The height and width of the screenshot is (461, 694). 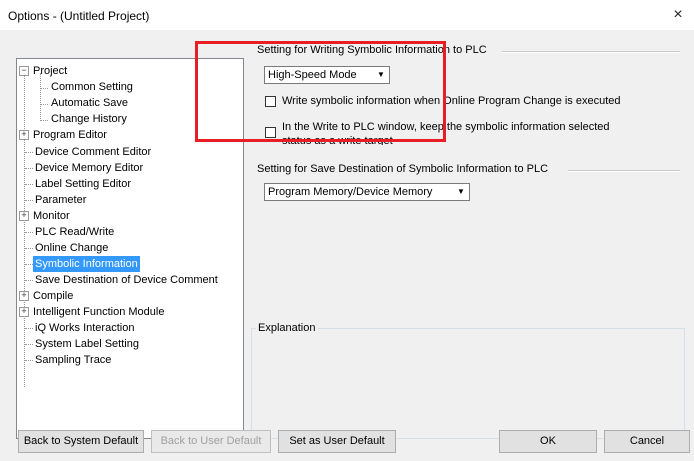 I want to click on write-symbolic-checkbox, so click(x=270, y=101).